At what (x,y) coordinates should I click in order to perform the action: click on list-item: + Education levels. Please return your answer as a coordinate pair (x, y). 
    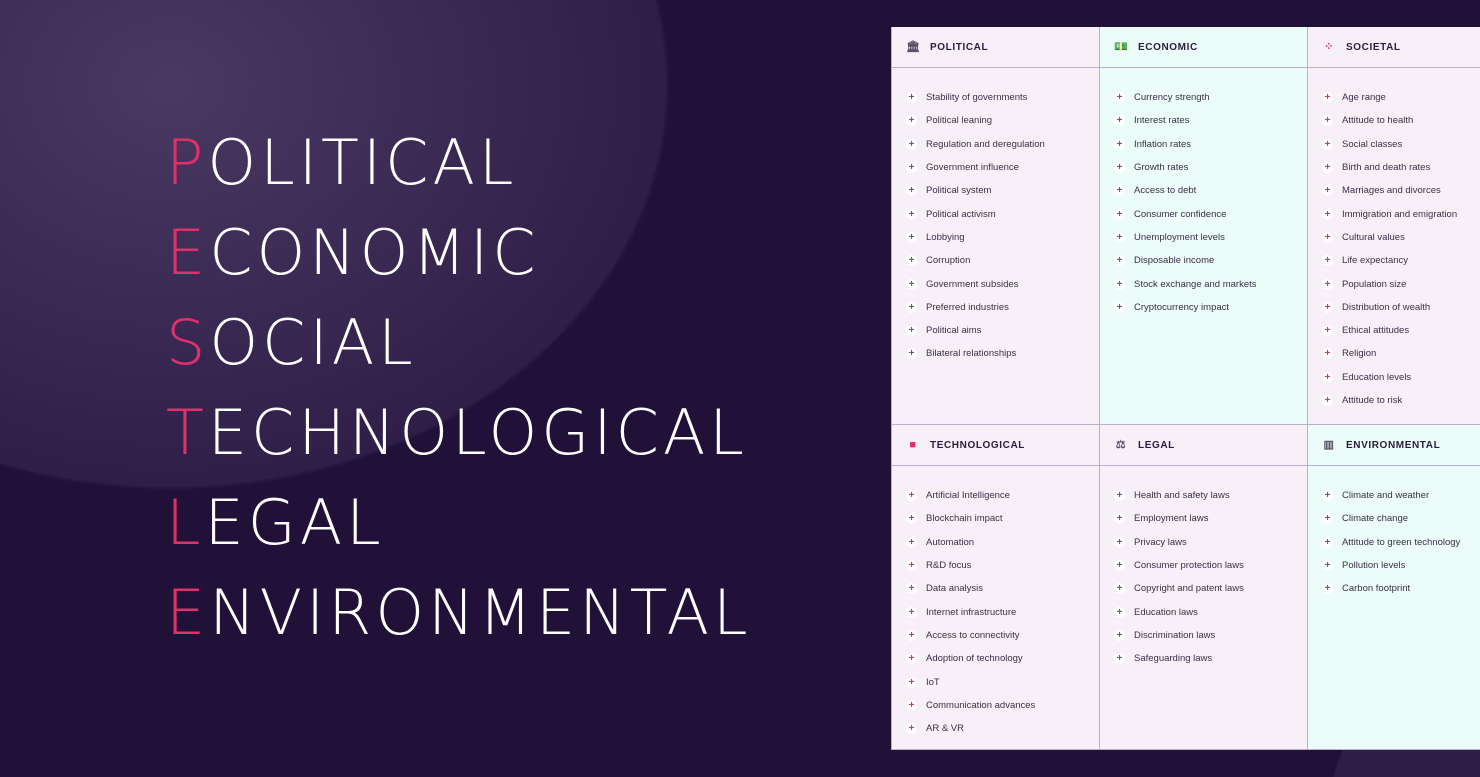
    Looking at the image, I should click on (1394, 377).